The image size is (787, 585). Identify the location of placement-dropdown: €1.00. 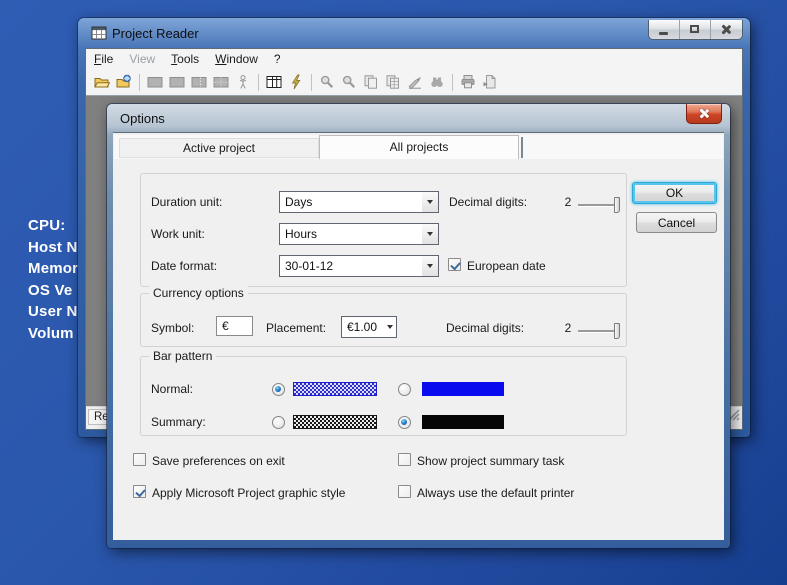
(369, 327).